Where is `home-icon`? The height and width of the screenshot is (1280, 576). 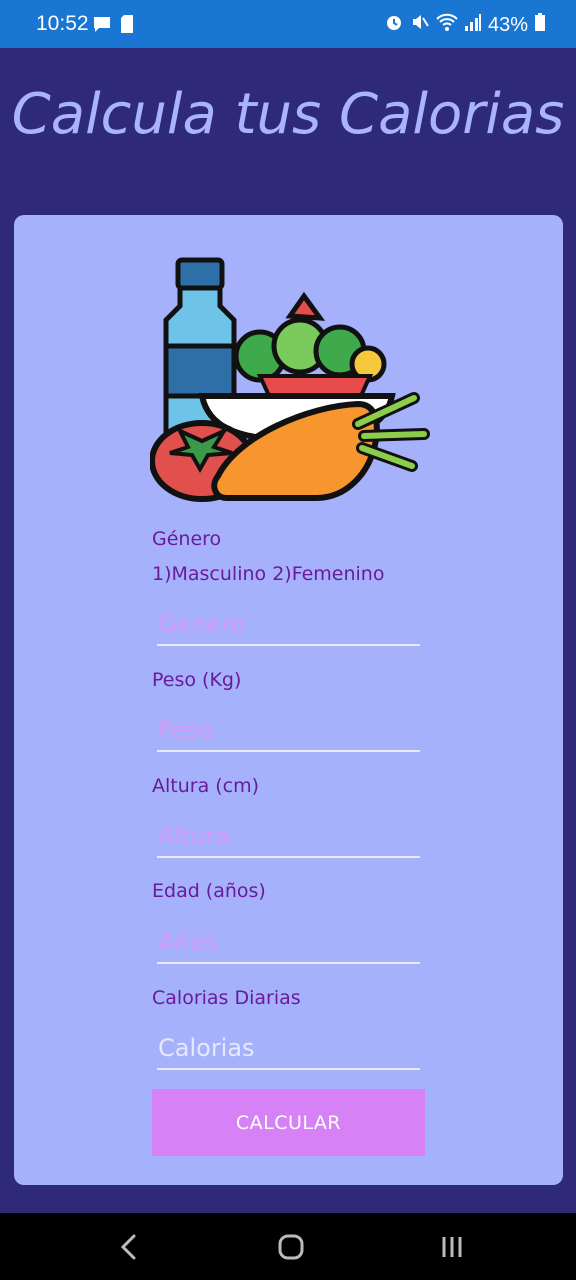 home-icon is located at coordinates (291, 1249).